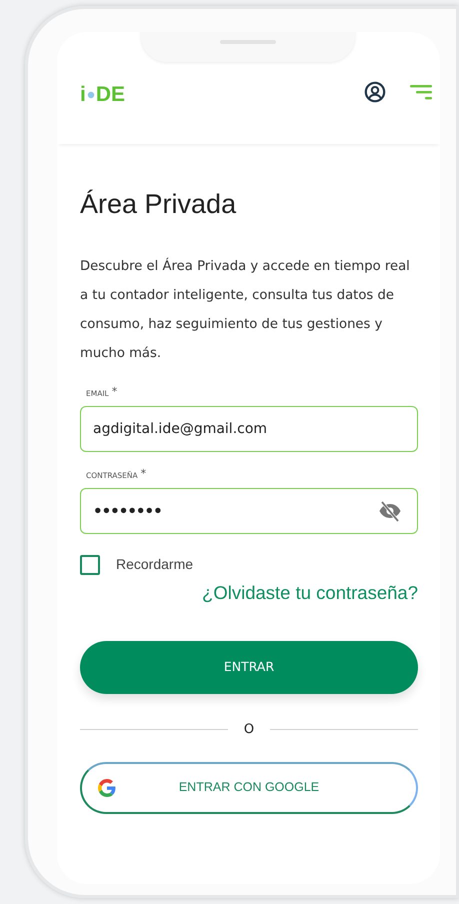  Describe the element at coordinates (390, 511) in the screenshot. I see `hidden-eye-icon` at that location.